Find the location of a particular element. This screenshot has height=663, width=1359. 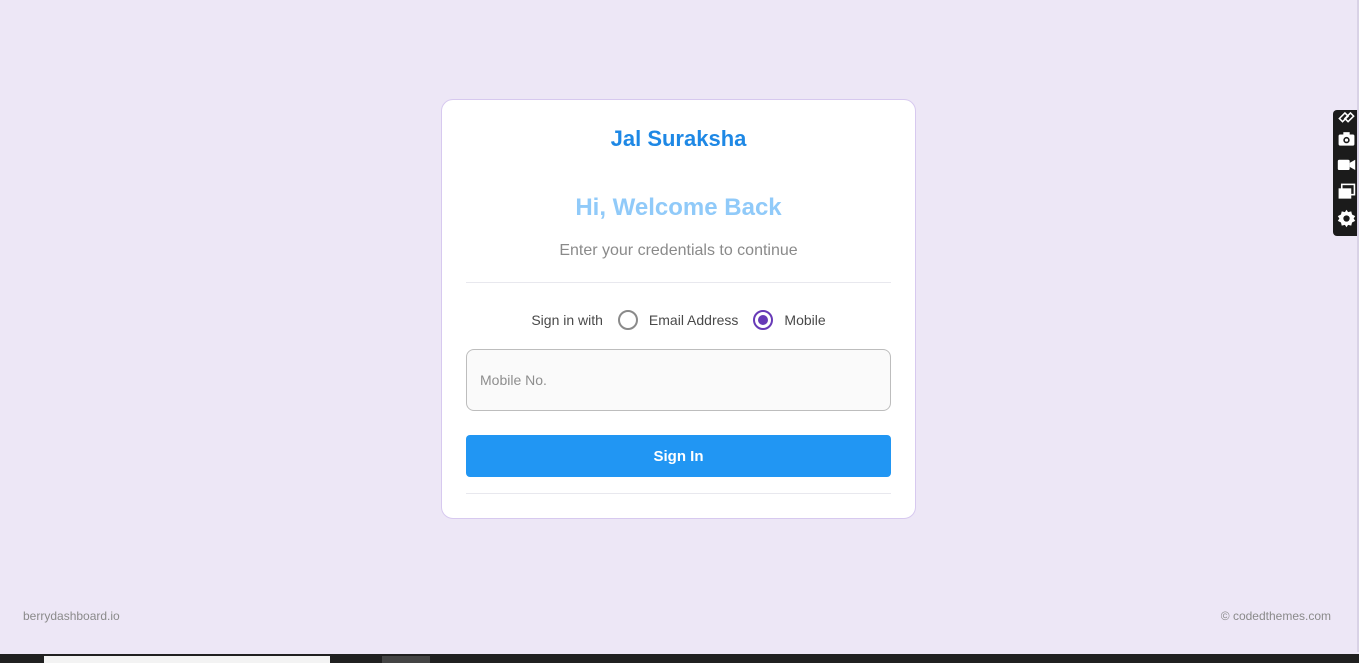

signin-method-group: Sign in with Email Address Mobile is located at coordinates (678, 320).